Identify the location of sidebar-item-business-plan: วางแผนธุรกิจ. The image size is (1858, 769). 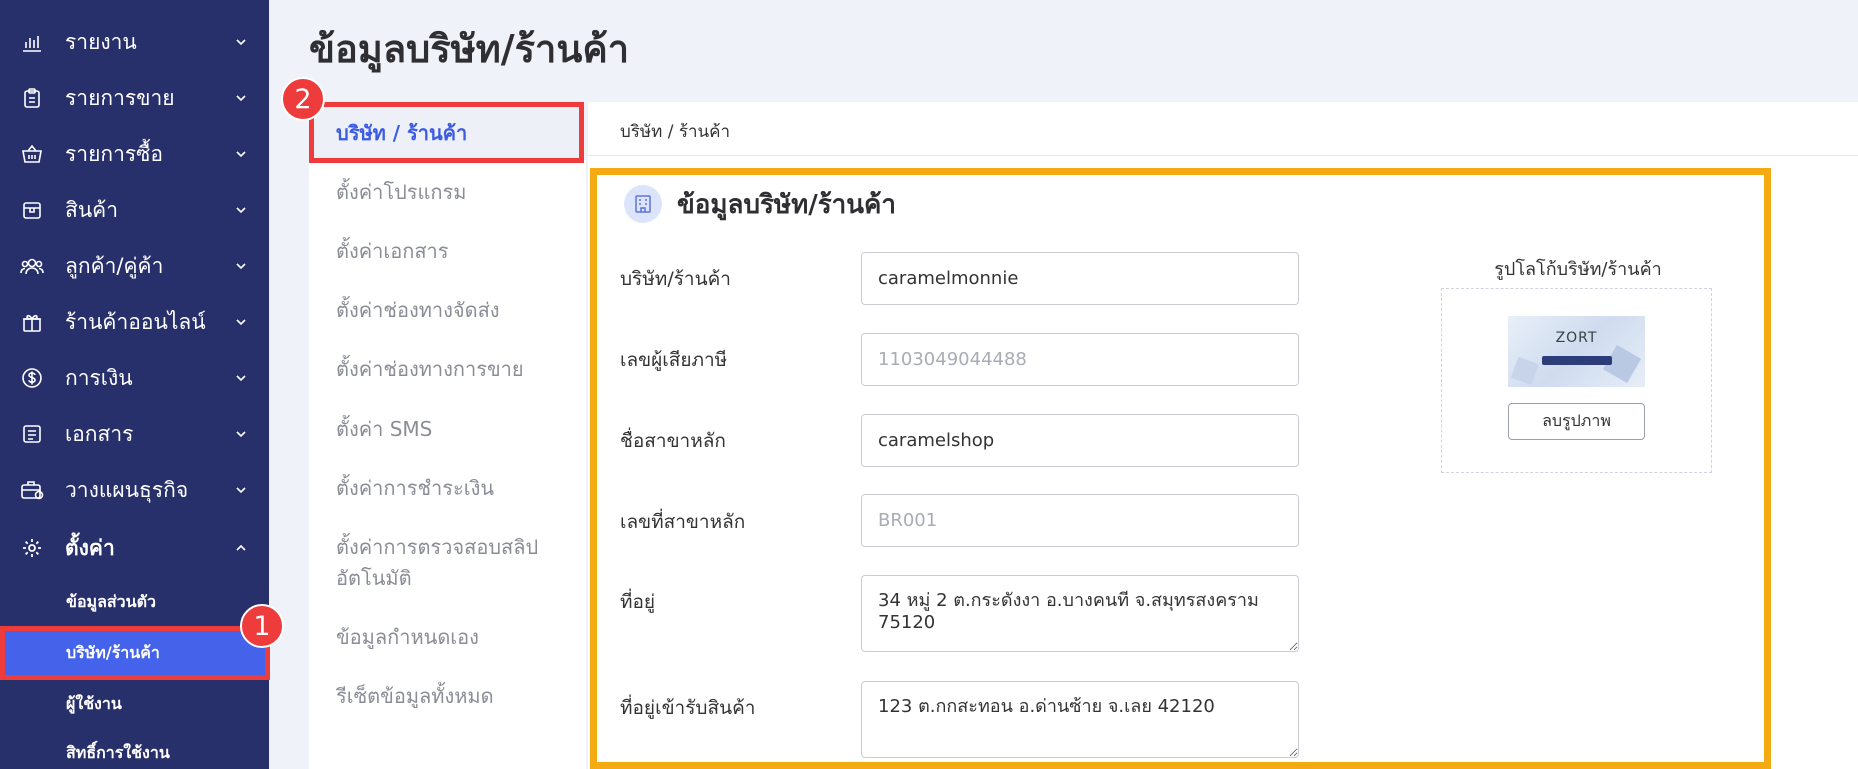
(134, 490).